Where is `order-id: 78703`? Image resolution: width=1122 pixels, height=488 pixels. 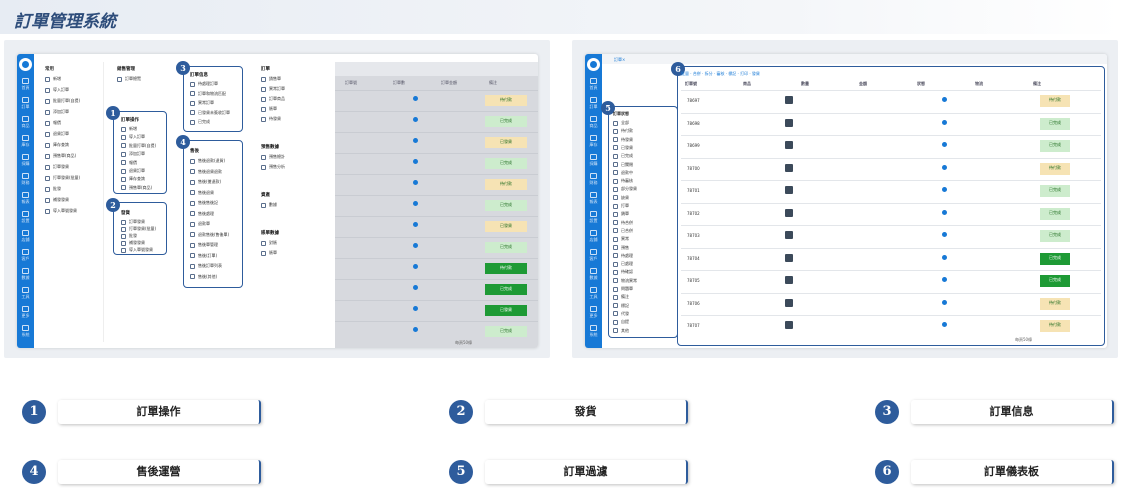 order-id: 78703 is located at coordinates (693, 235).